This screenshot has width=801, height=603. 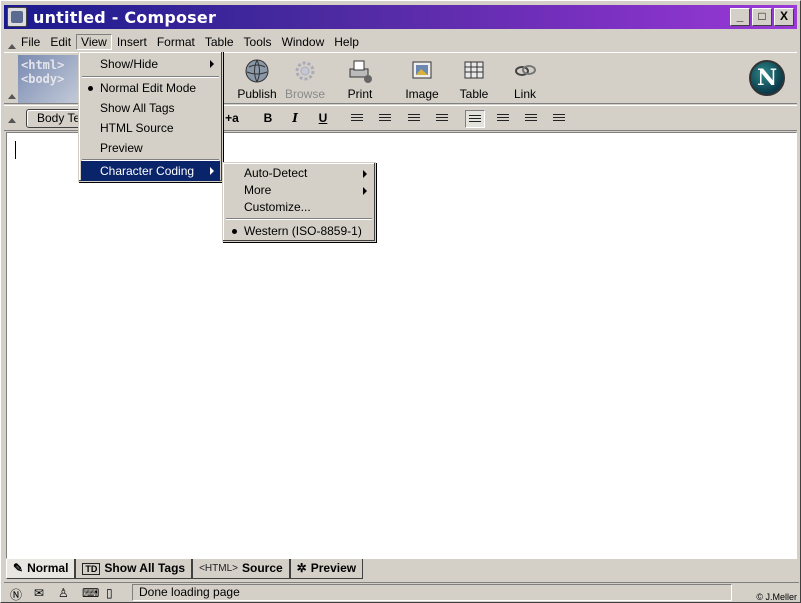 What do you see at coordinates (268, 119) in the screenshot?
I see `bold-button: B` at bounding box center [268, 119].